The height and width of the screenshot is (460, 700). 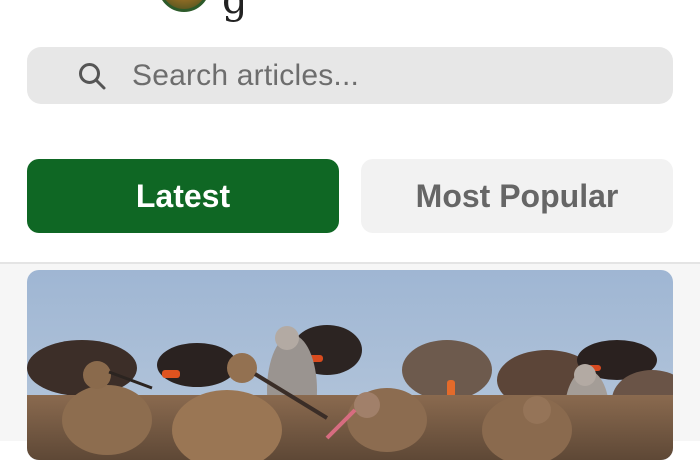 I want to click on search-icon, so click(x=92, y=76).